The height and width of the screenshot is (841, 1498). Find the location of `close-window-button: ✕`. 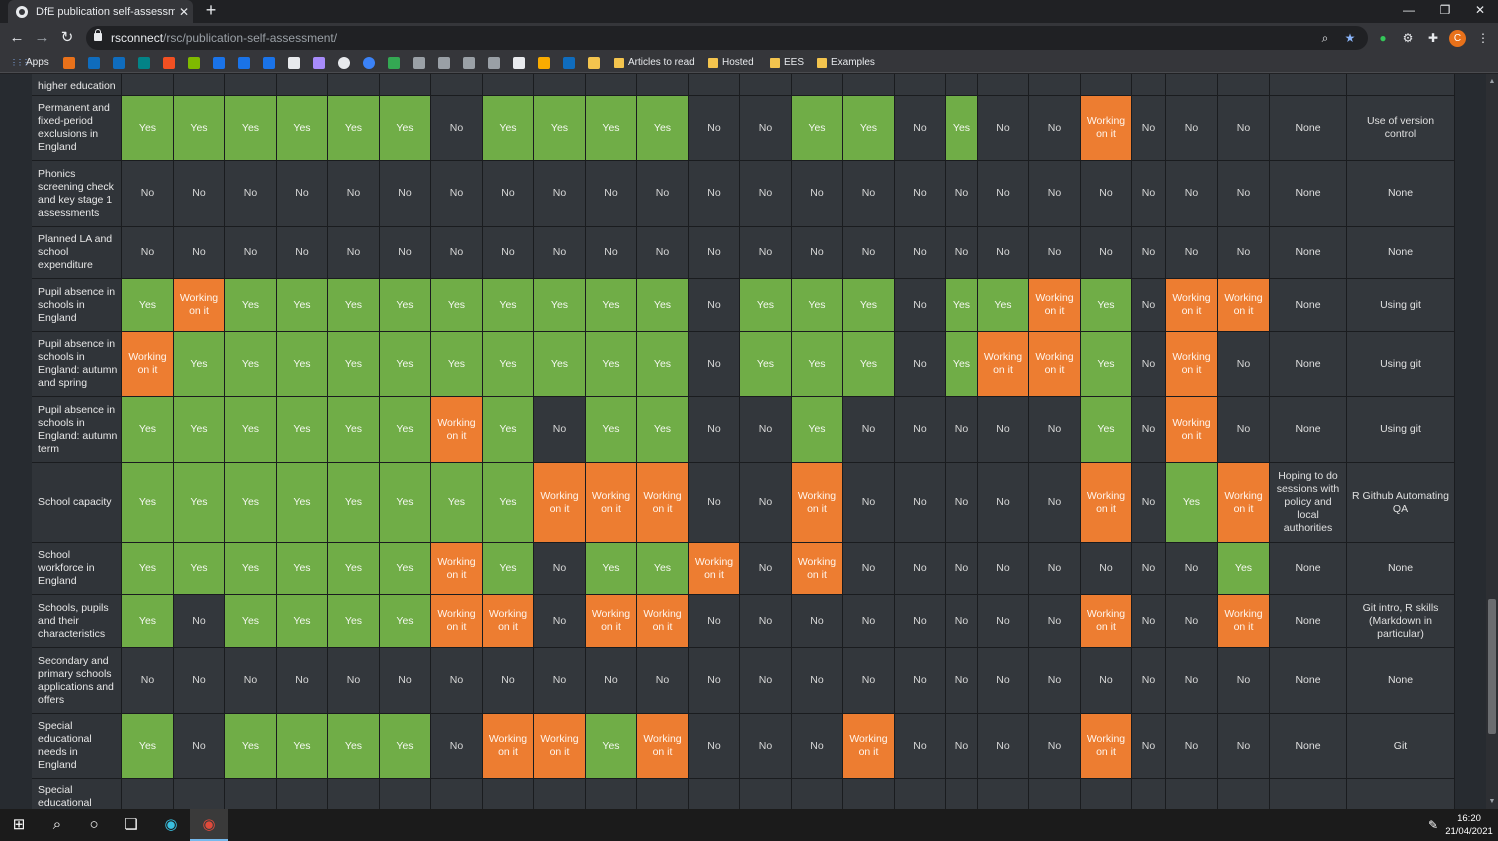

close-window-button: ✕ is located at coordinates (1480, 11).